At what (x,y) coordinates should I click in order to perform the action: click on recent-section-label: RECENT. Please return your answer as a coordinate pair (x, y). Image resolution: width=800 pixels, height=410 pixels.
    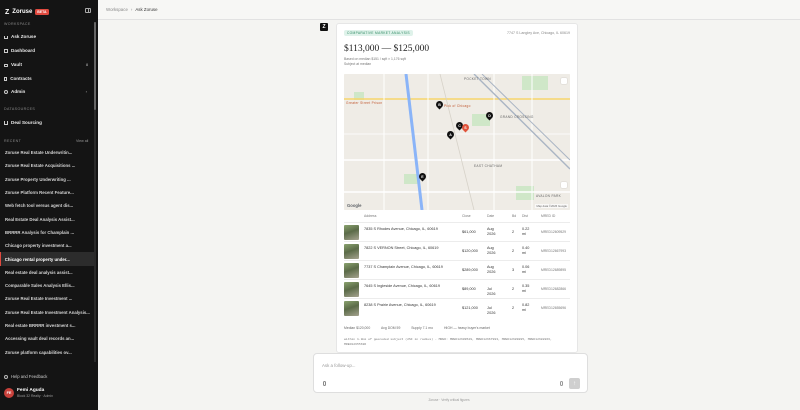
    Looking at the image, I should click on (13, 141).